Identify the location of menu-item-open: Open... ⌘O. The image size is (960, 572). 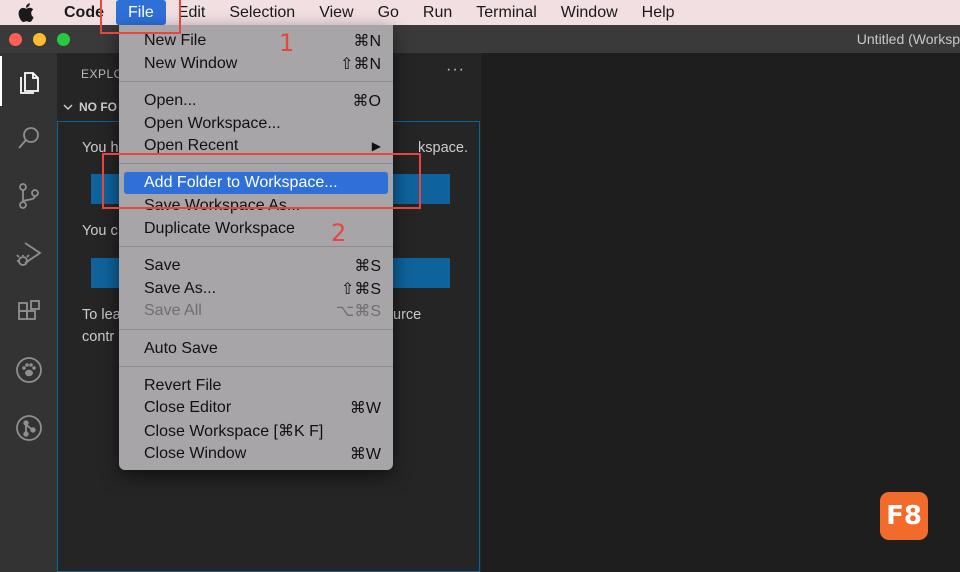
(256, 101).